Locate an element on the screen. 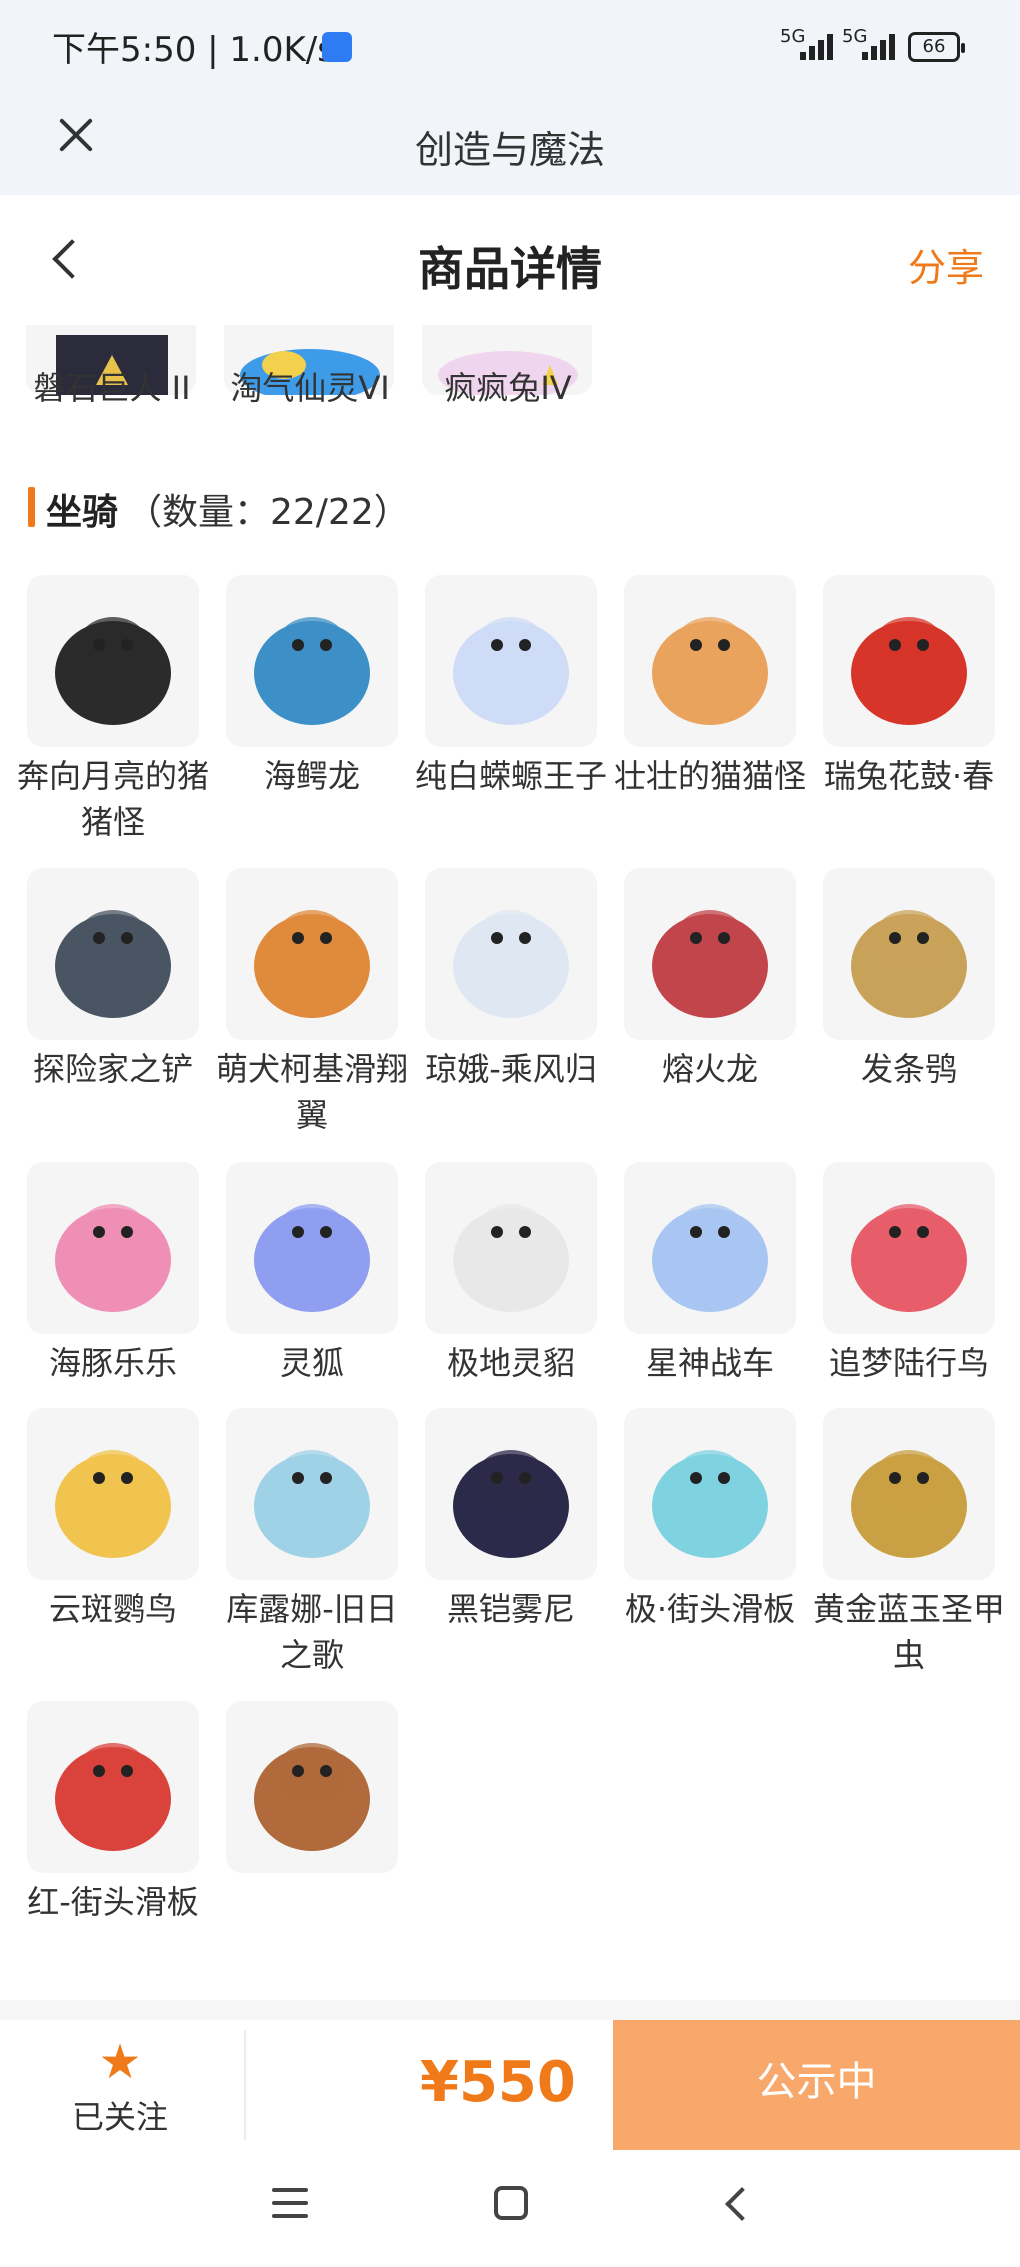 The width and height of the screenshot is (1020, 2267). cat-mount-icon is located at coordinates (710, 661).